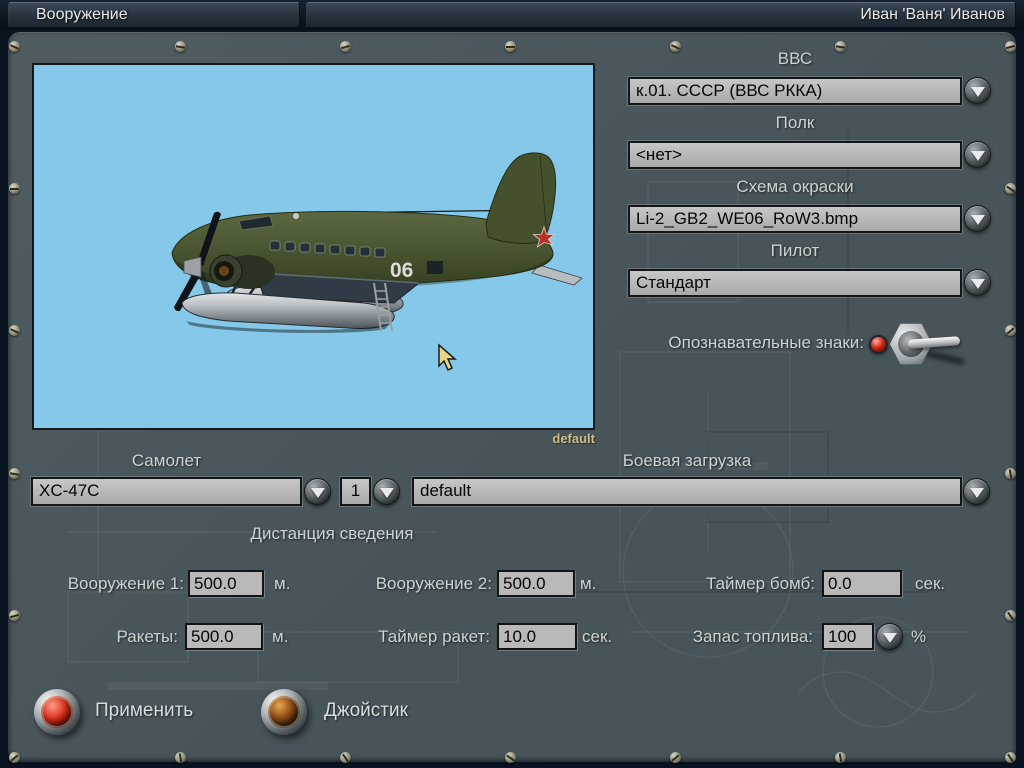 The width and height of the screenshot is (1024, 768). I want to click on loadout-dropdown-button, so click(976, 491).